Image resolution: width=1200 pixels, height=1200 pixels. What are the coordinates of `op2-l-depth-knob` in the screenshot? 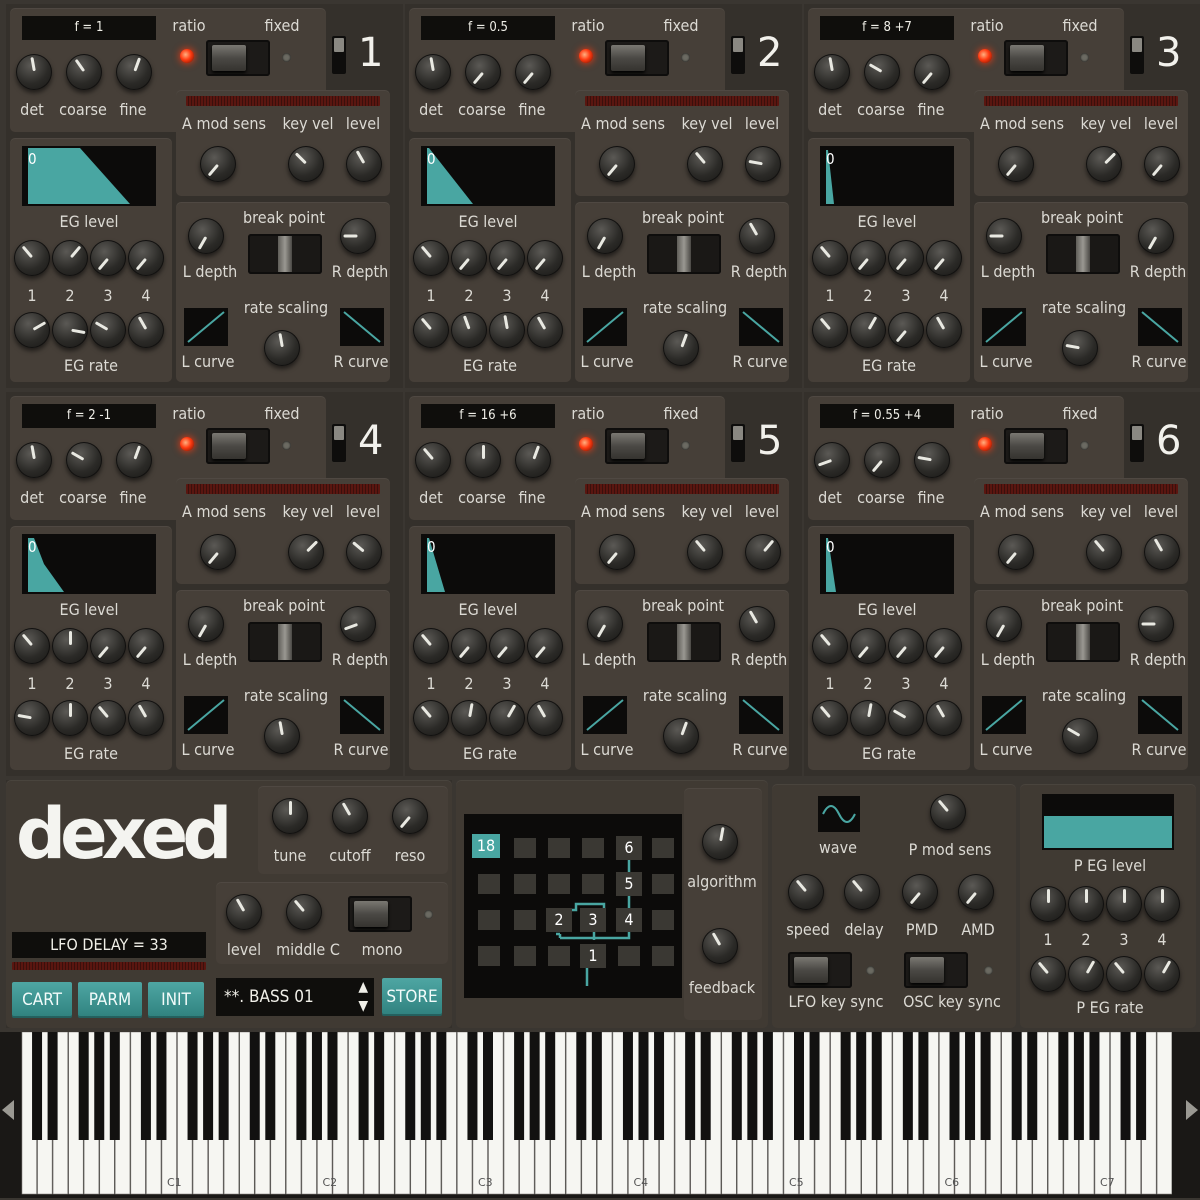 It's located at (605, 236).